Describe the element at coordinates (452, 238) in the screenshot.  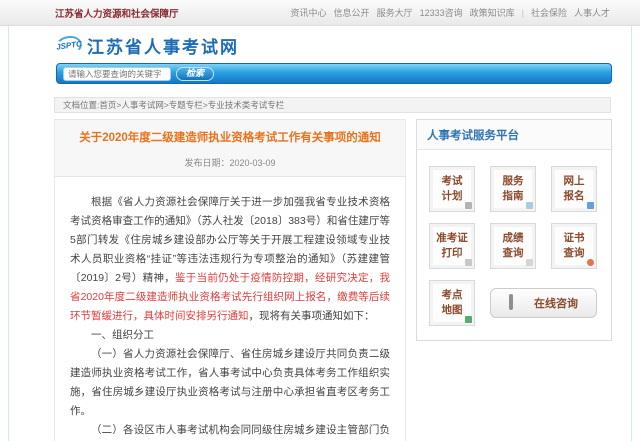
I see `admission-ticket-label-line1: 准考证` at that location.